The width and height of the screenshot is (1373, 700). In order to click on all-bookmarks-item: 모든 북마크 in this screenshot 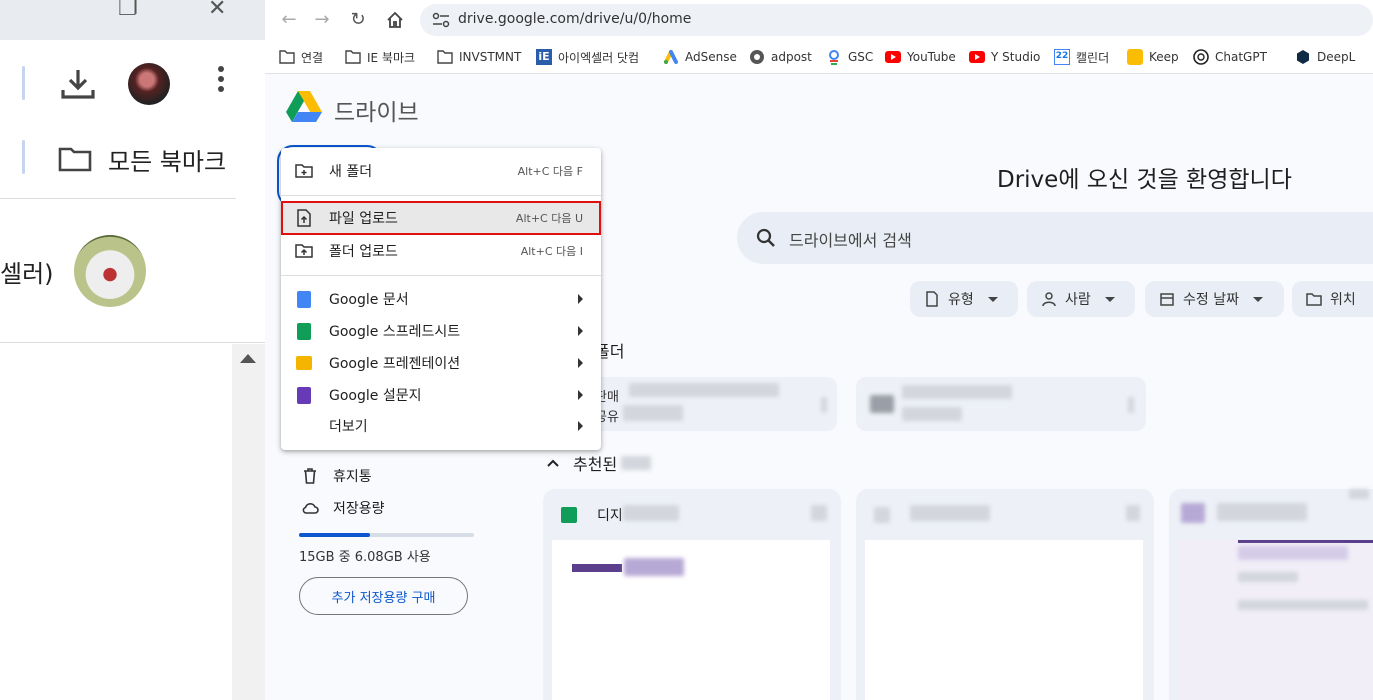, I will do `click(132, 157)`.